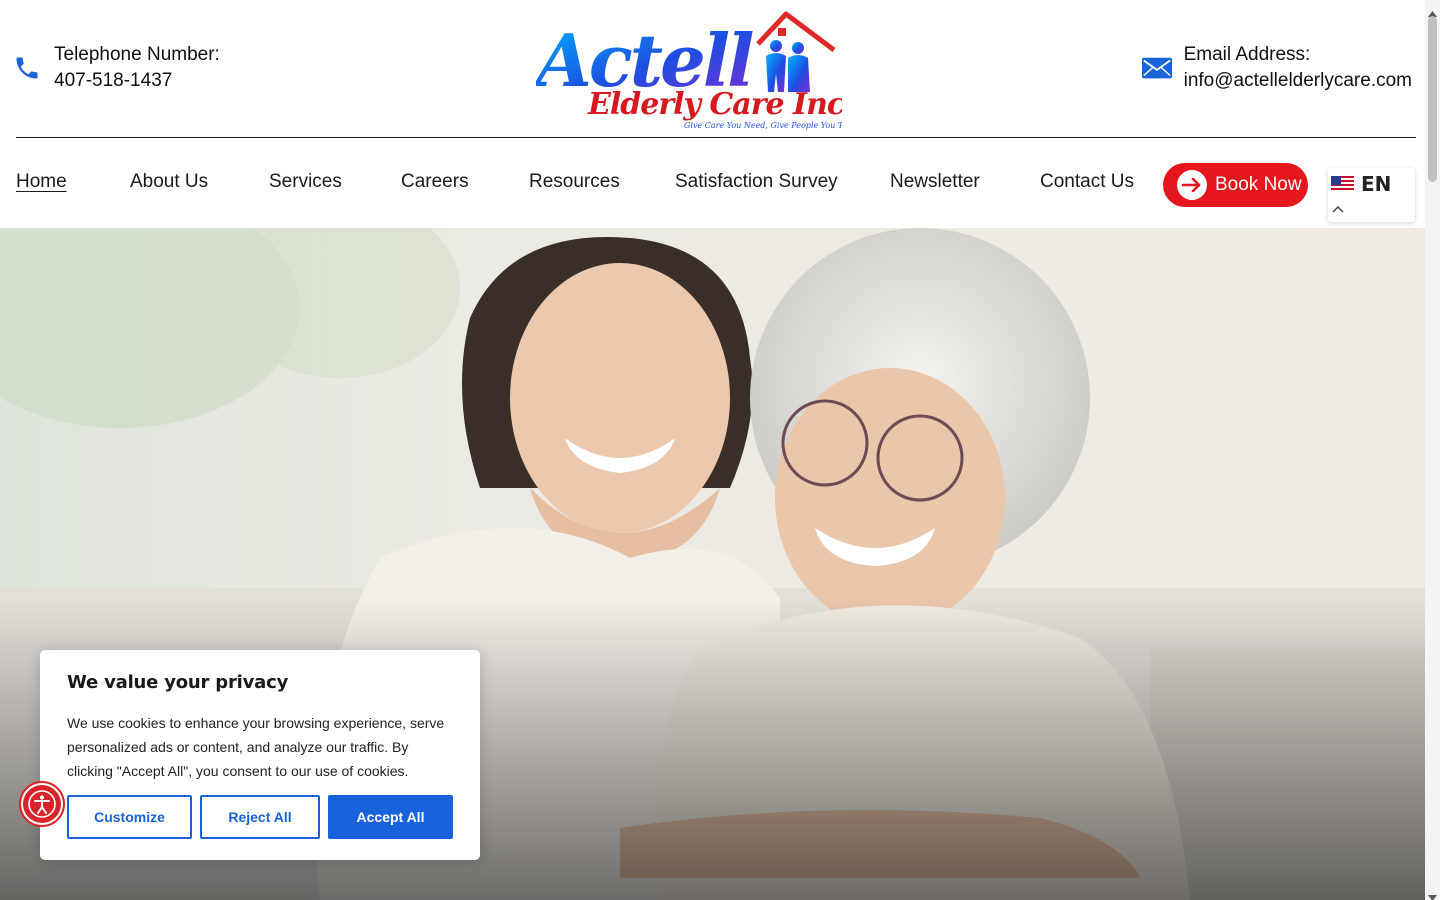  What do you see at coordinates (935, 182) in the screenshot?
I see `nav-item-newsletter: Newsletter` at bounding box center [935, 182].